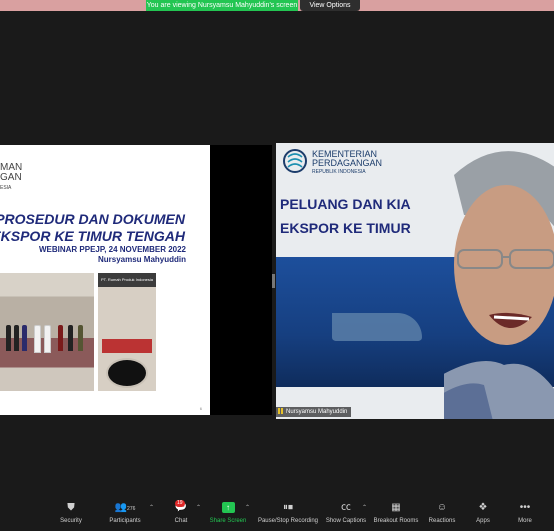  I want to click on security-button: ⛊ Security, so click(71, 513).